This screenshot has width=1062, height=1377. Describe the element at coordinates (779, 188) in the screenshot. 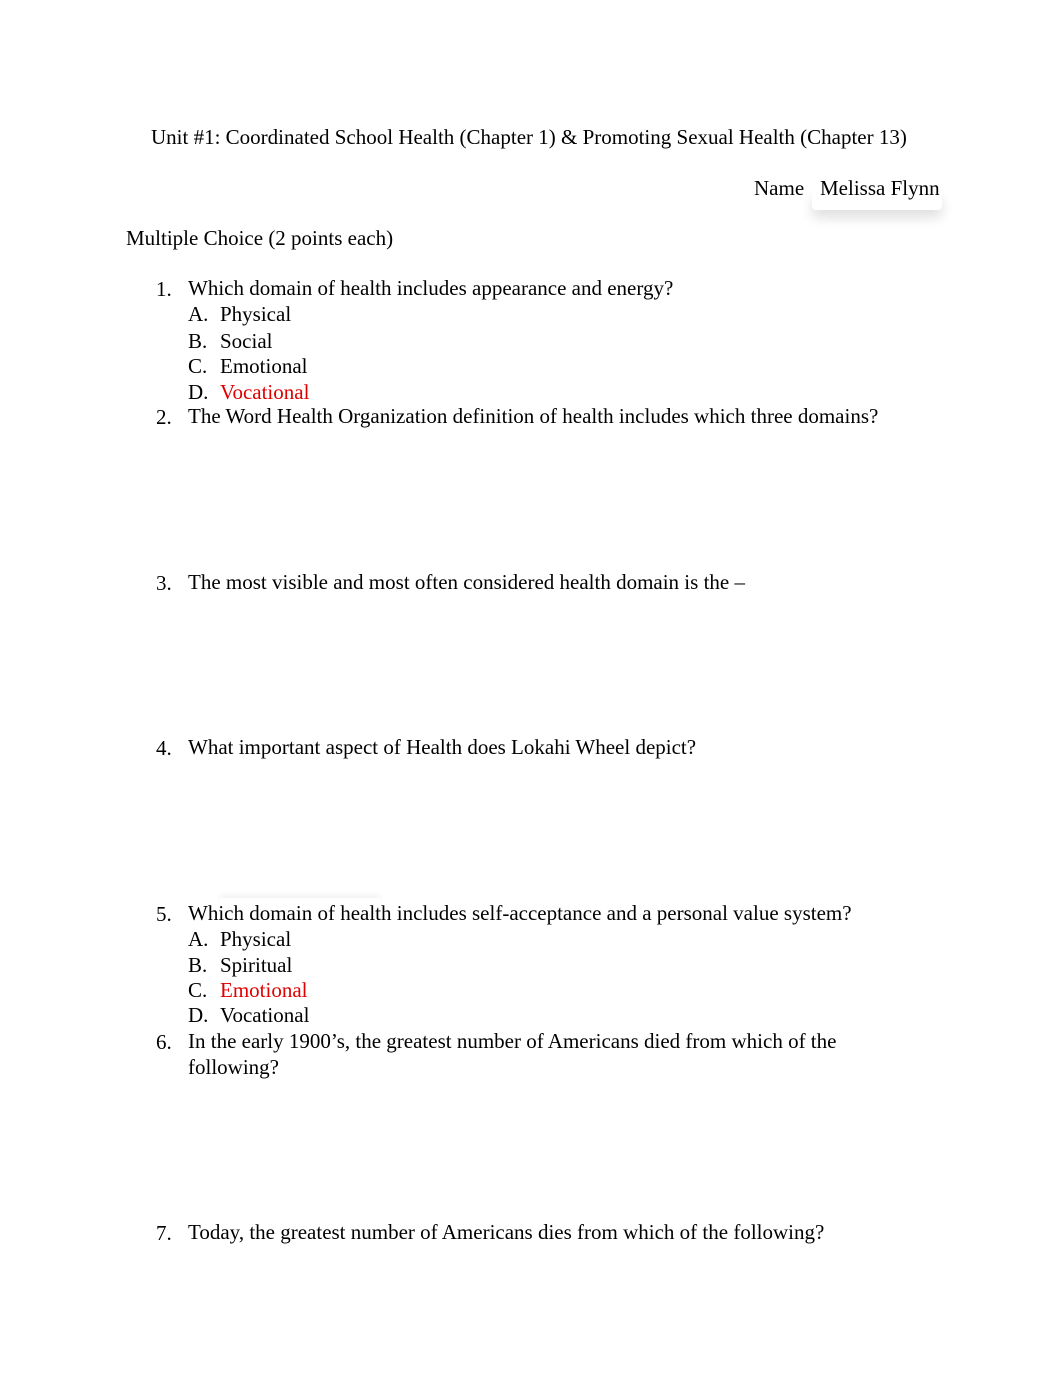

I see `name-label: Name` at that location.